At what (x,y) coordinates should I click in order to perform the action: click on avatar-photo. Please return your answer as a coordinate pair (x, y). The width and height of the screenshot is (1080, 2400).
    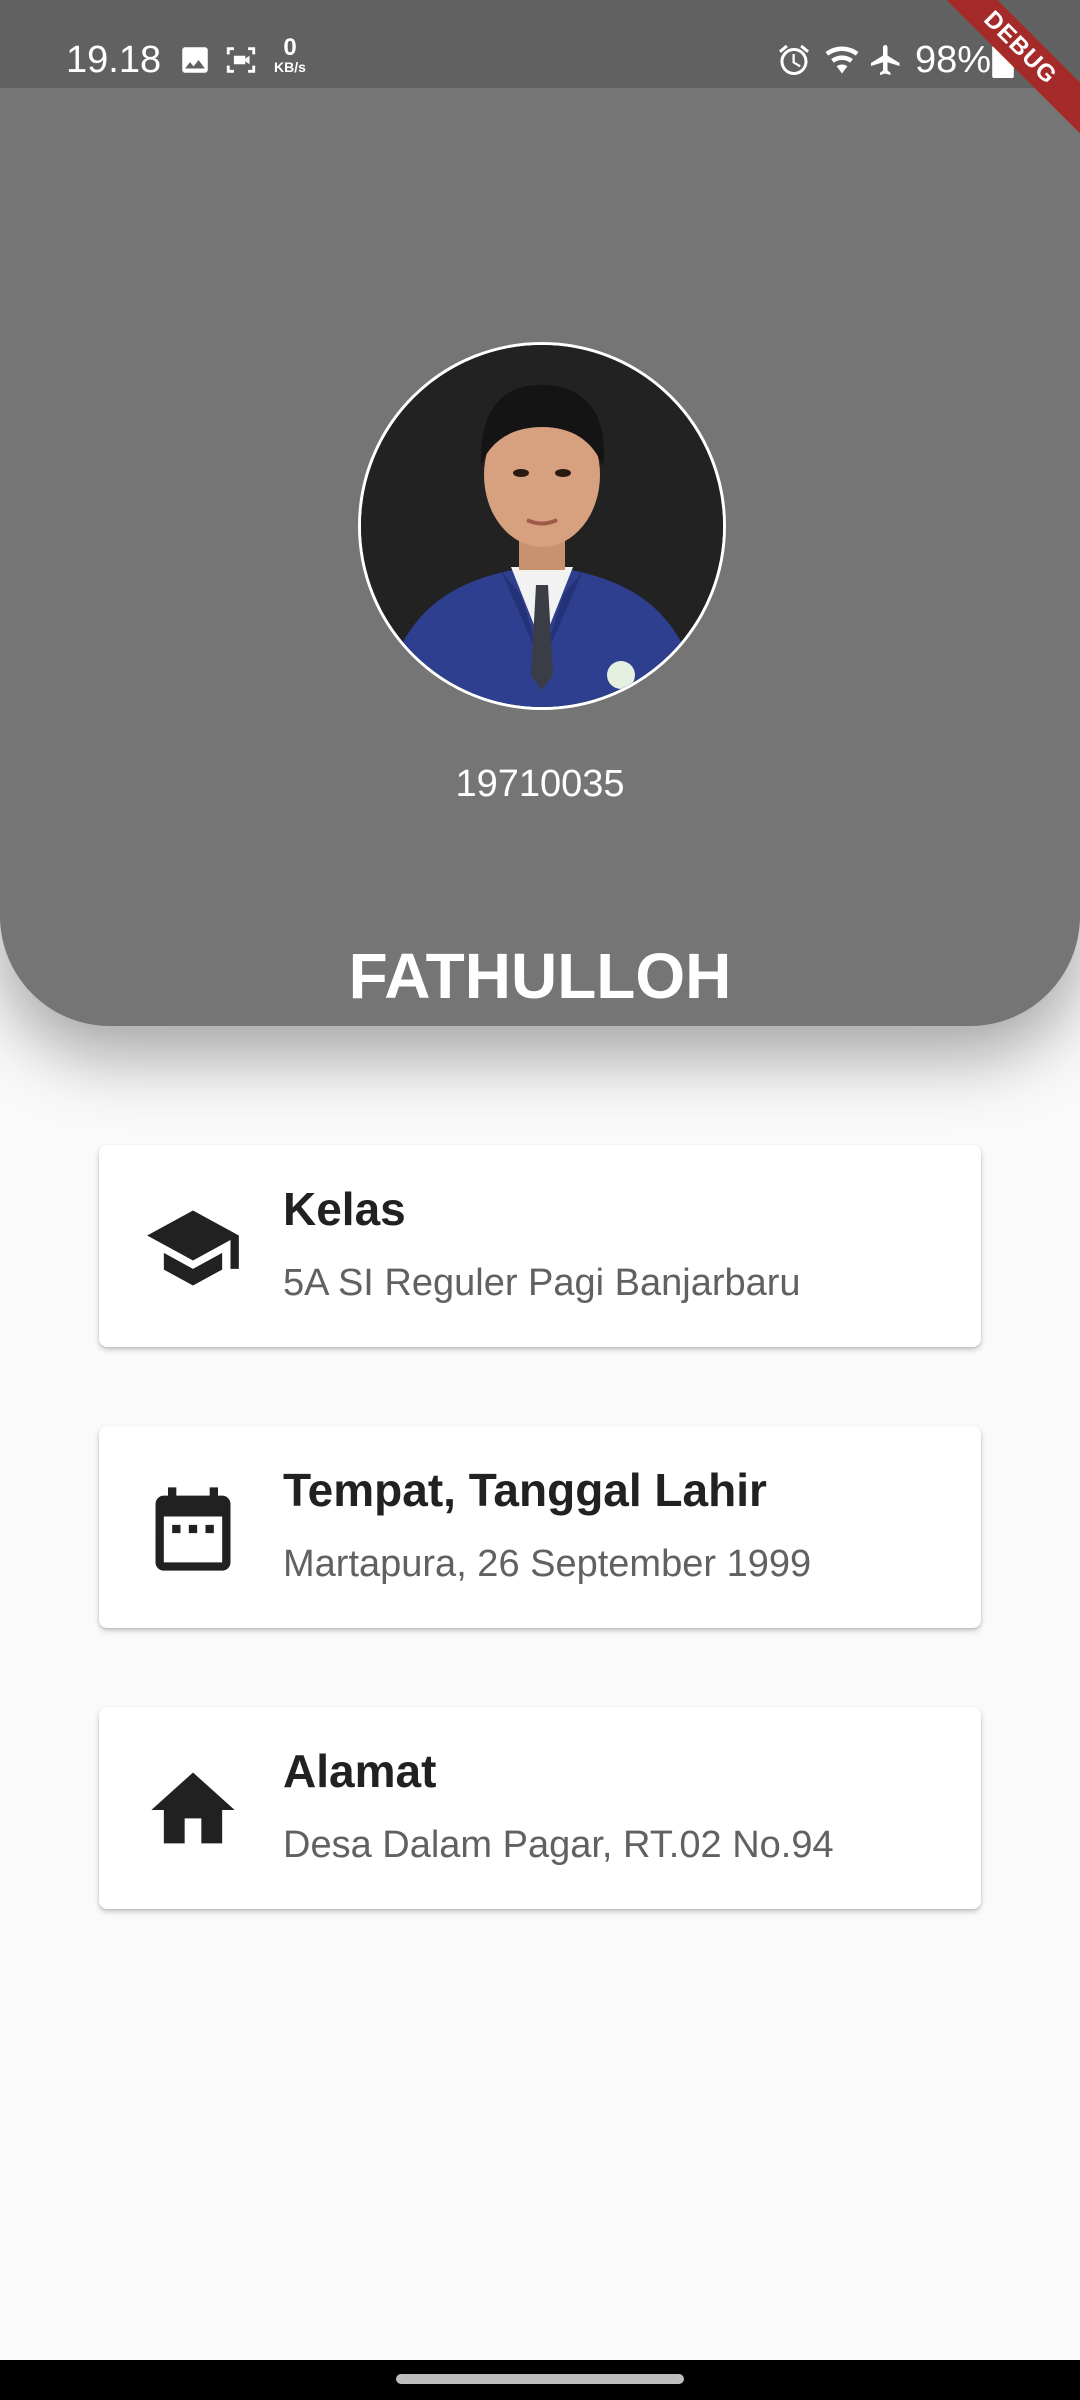
    Looking at the image, I should click on (542, 526).